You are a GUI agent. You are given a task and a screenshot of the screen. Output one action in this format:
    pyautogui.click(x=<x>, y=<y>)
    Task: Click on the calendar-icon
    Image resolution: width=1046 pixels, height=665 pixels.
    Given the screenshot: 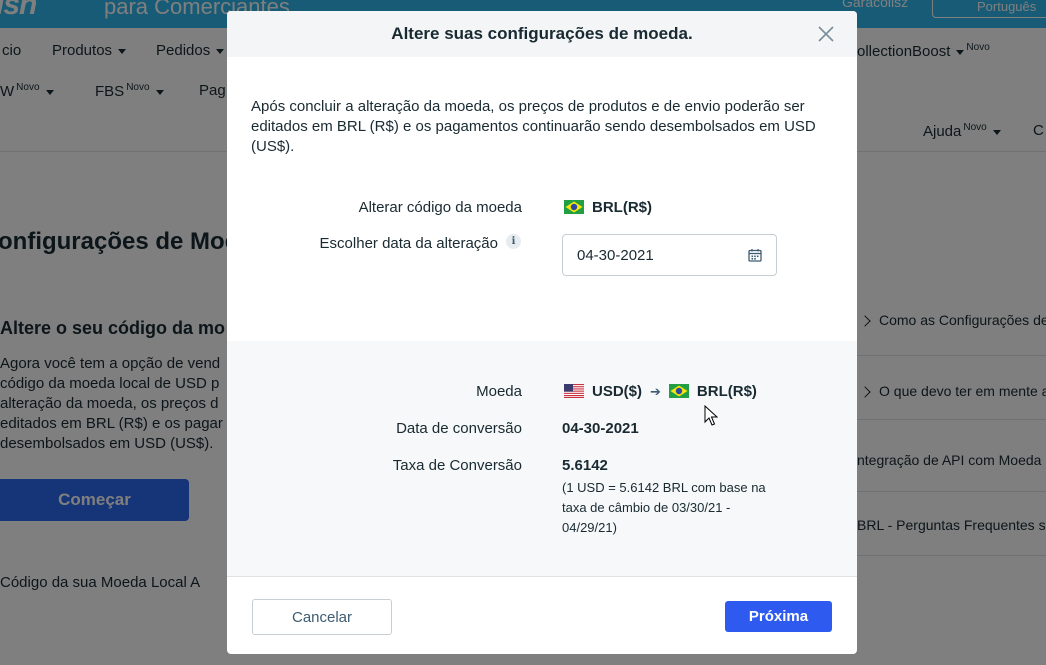 What is the action you would take?
    pyautogui.click(x=755, y=255)
    